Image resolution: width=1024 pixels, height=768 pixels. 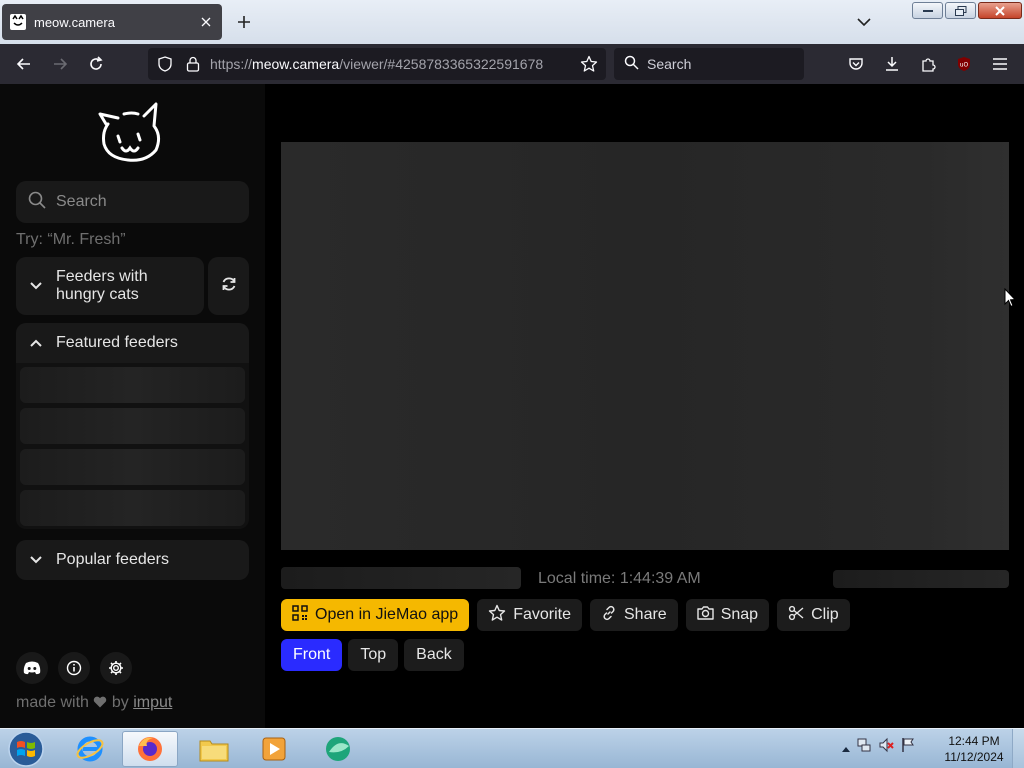 I want to click on app-globe-icon, so click(x=338, y=749).